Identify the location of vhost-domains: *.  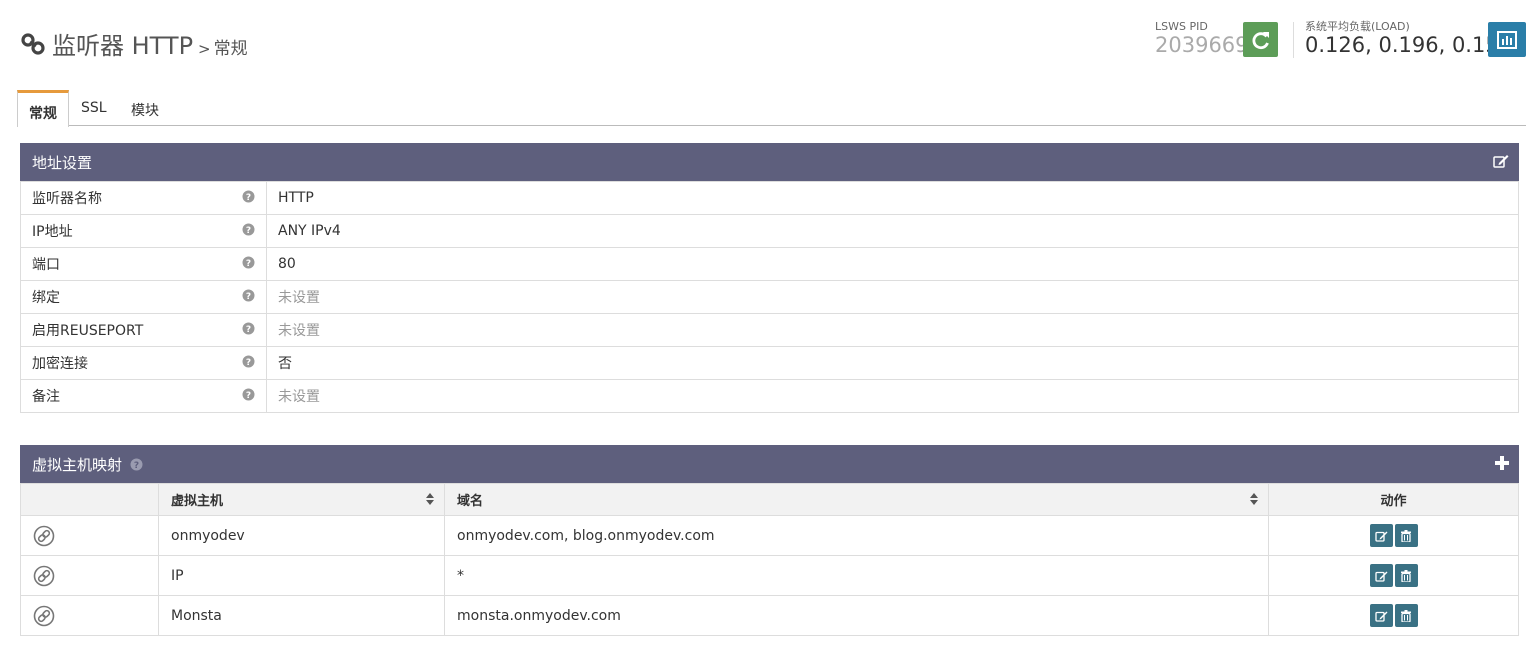
(856, 575).